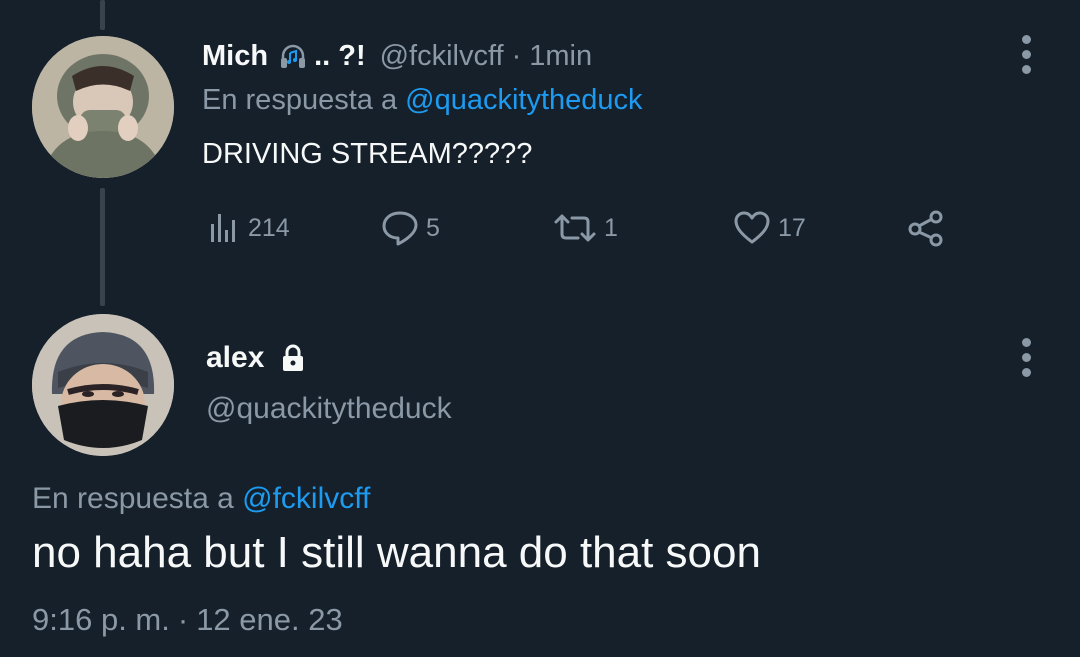 This screenshot has height=657, width=1080. I want to click on like-button: 17, so click(769, 228).